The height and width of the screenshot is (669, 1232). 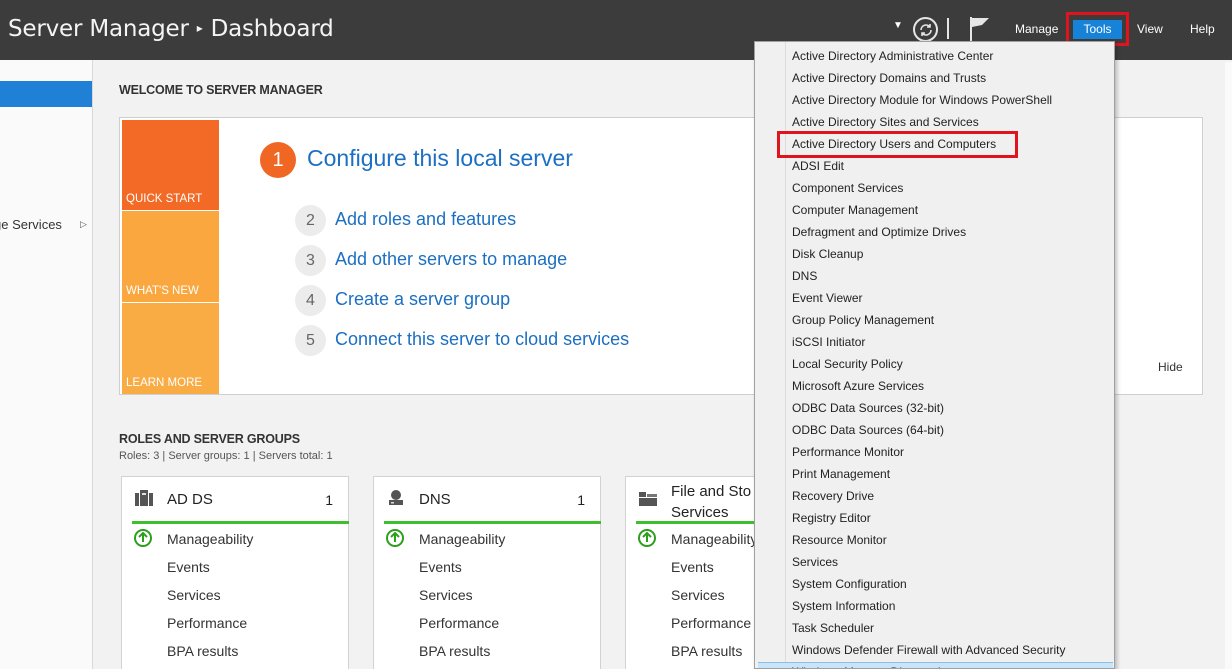 I want to click on tools-menu: Tools, so click(x=1097, y=29).